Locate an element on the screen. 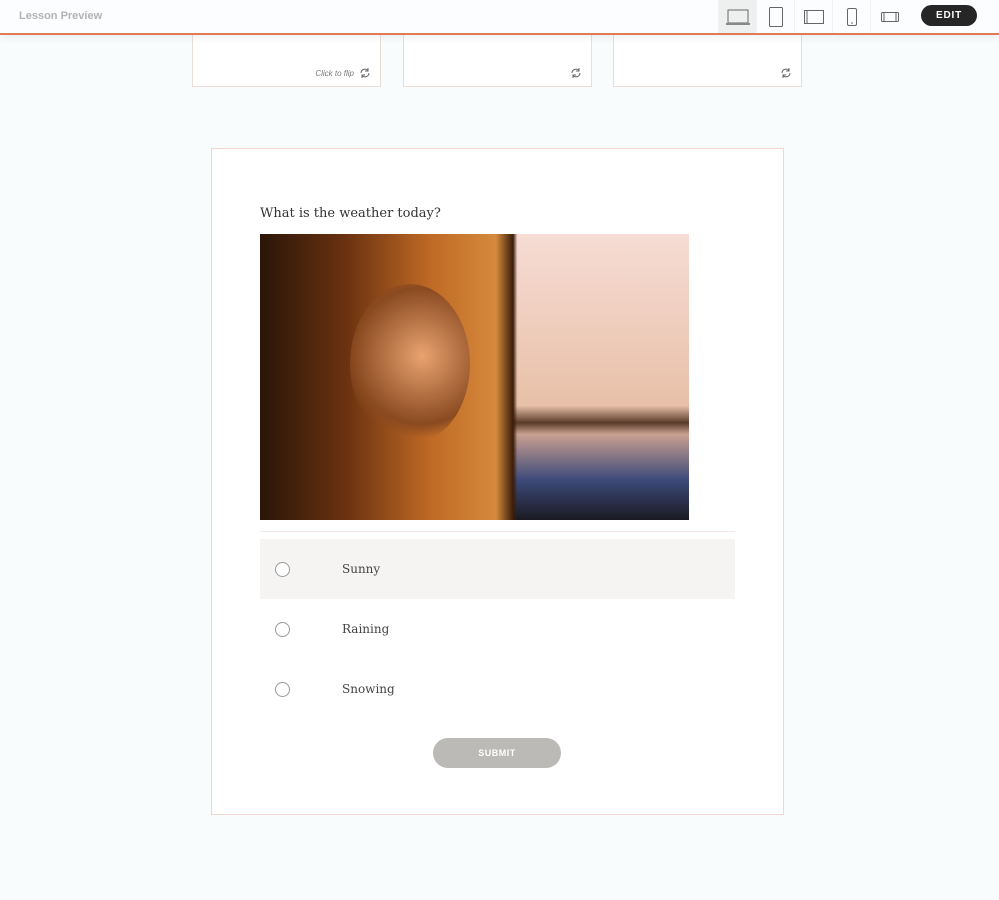 The width and height of the screenshot is (999, 900). flip-label: Click to flip is located at coordinates (334, 73).